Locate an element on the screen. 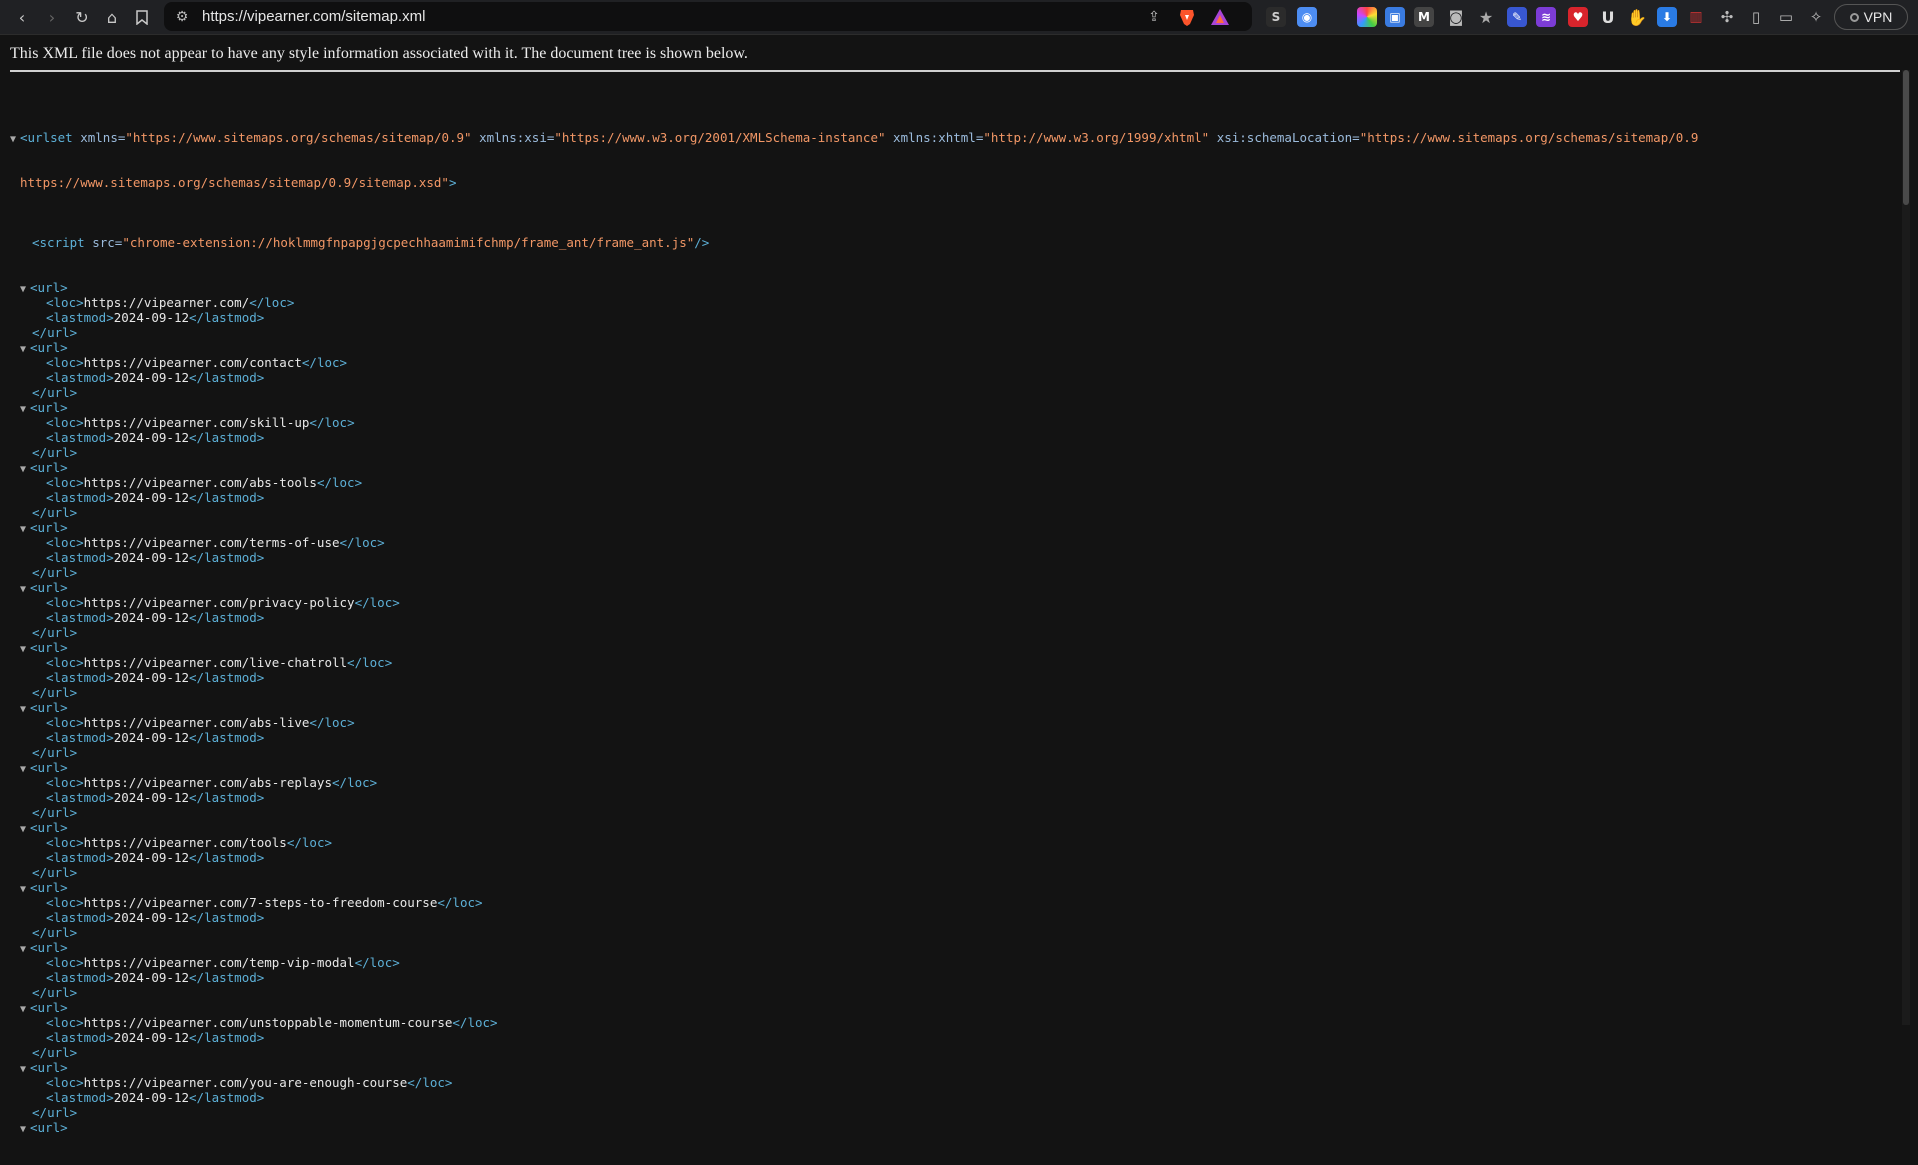 The width and height of the screenshot is (1918, 1165). extensions-puzzle-icon: ✣ is located at coordinates (1727, 17).